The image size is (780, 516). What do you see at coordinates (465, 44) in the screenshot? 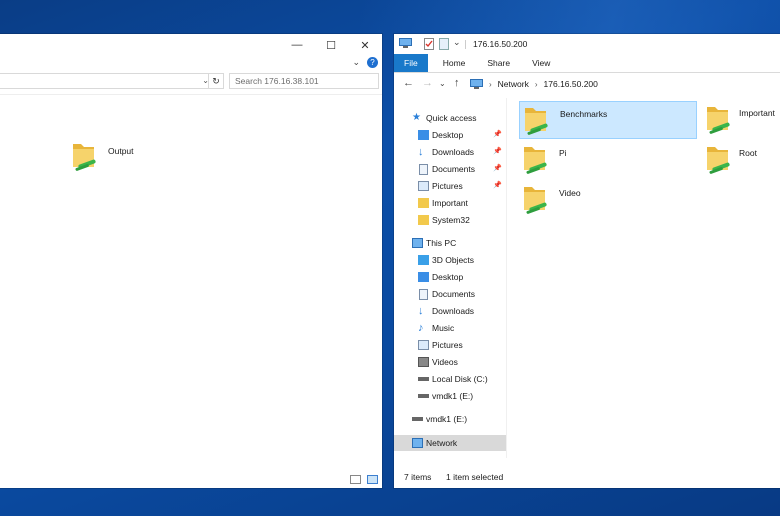
I see `toolbar-separator` at bounding box center [465, 44].